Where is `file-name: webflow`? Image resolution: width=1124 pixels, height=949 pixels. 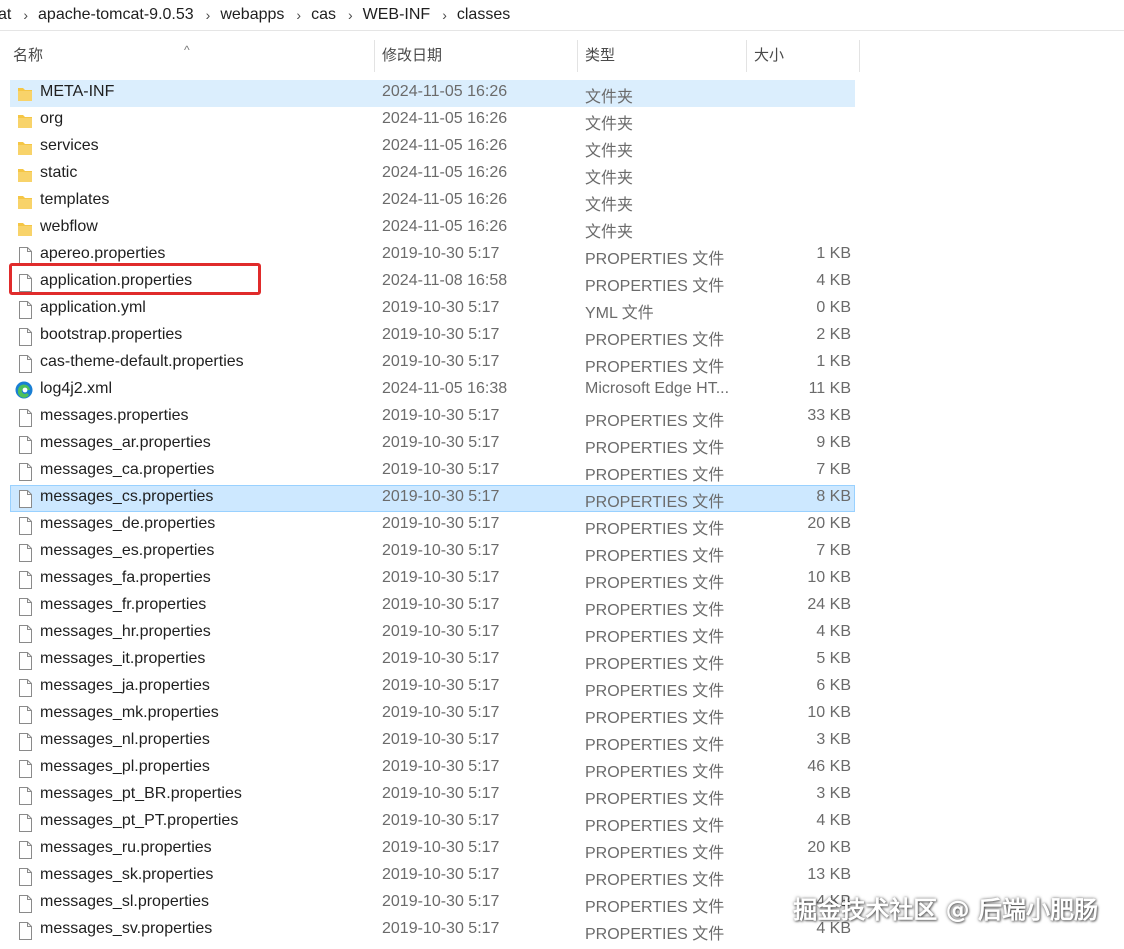 file-name: webflow is located at coordinates (69, 226).